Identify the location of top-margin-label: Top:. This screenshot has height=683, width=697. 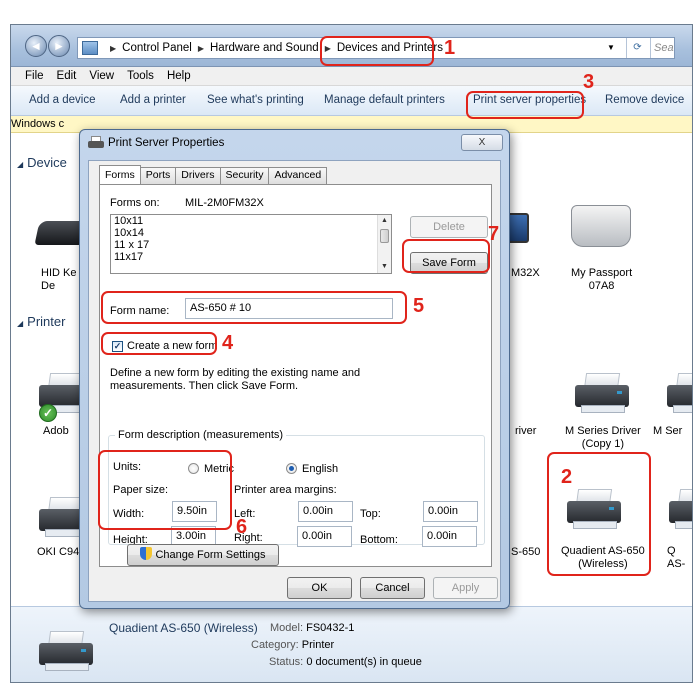
(370, 514).